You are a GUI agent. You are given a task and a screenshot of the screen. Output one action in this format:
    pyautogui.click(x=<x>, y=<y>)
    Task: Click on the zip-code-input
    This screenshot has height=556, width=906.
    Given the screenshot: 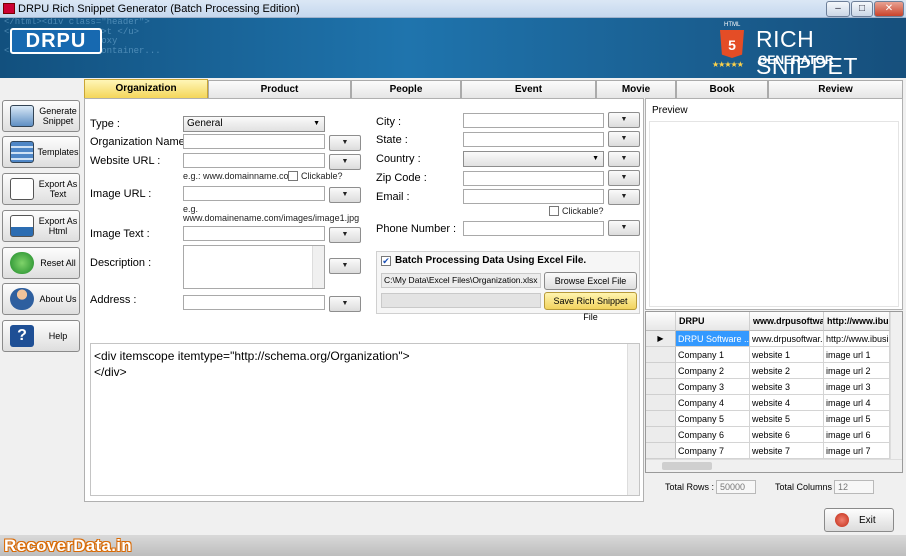 What is the action you would take?
    pyautogui.click(x=533, y=178)
    